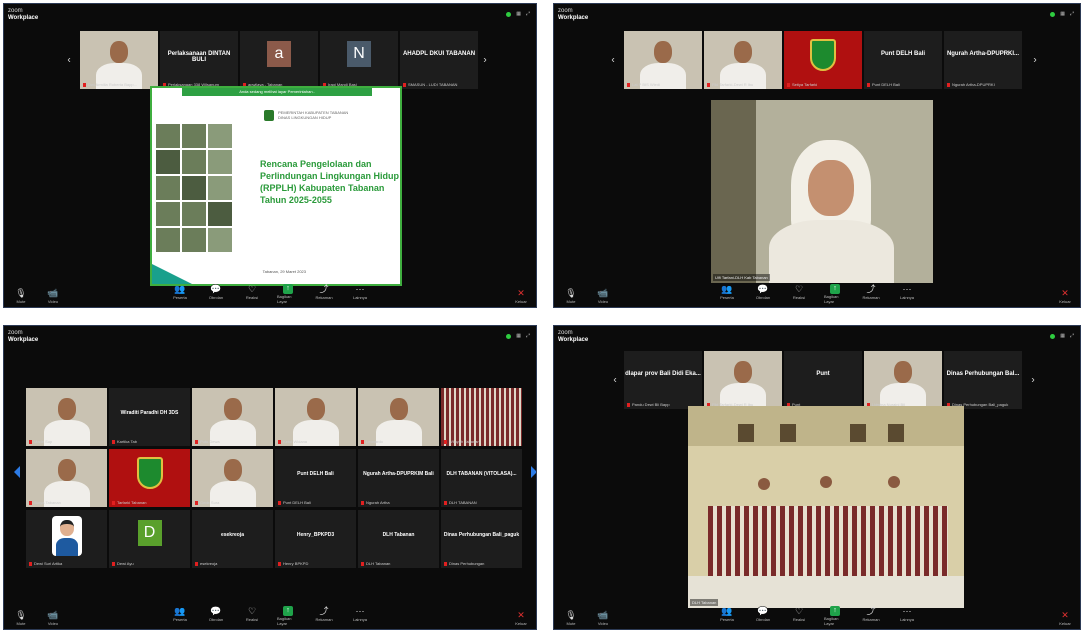  Describe the element at coordinates (533, 472) in the screenshot. I see `next-page-arrow-icon` at that location.